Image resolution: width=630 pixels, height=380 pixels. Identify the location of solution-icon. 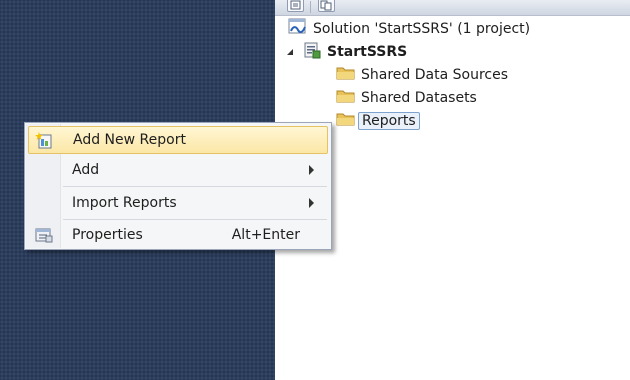
(298, 29).